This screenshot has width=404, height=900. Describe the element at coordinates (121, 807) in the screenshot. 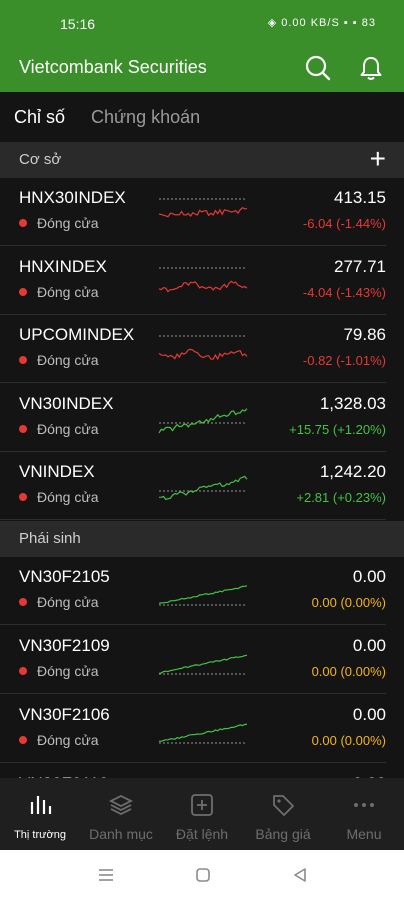

I see `layers-icon` at that location.